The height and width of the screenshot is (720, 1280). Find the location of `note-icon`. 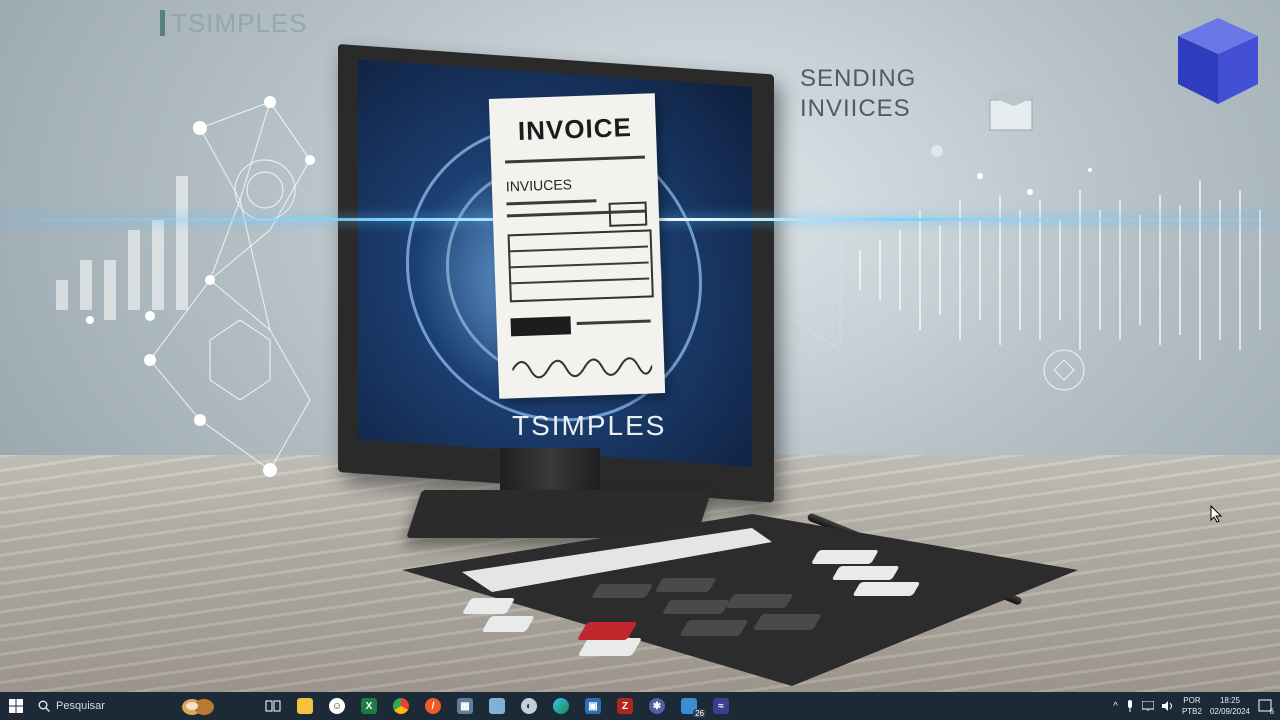

note-icon is located at coordinates (497, 706).